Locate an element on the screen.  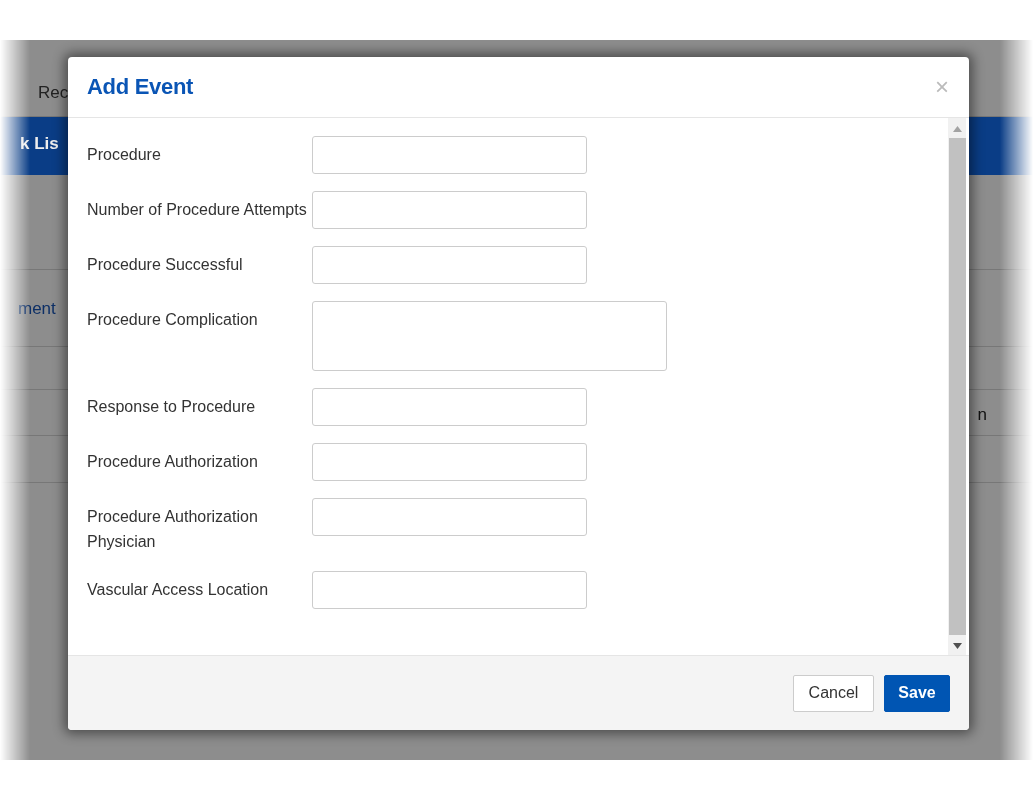
field-label: Vascular Access Location is located at coordinates (178, 590).